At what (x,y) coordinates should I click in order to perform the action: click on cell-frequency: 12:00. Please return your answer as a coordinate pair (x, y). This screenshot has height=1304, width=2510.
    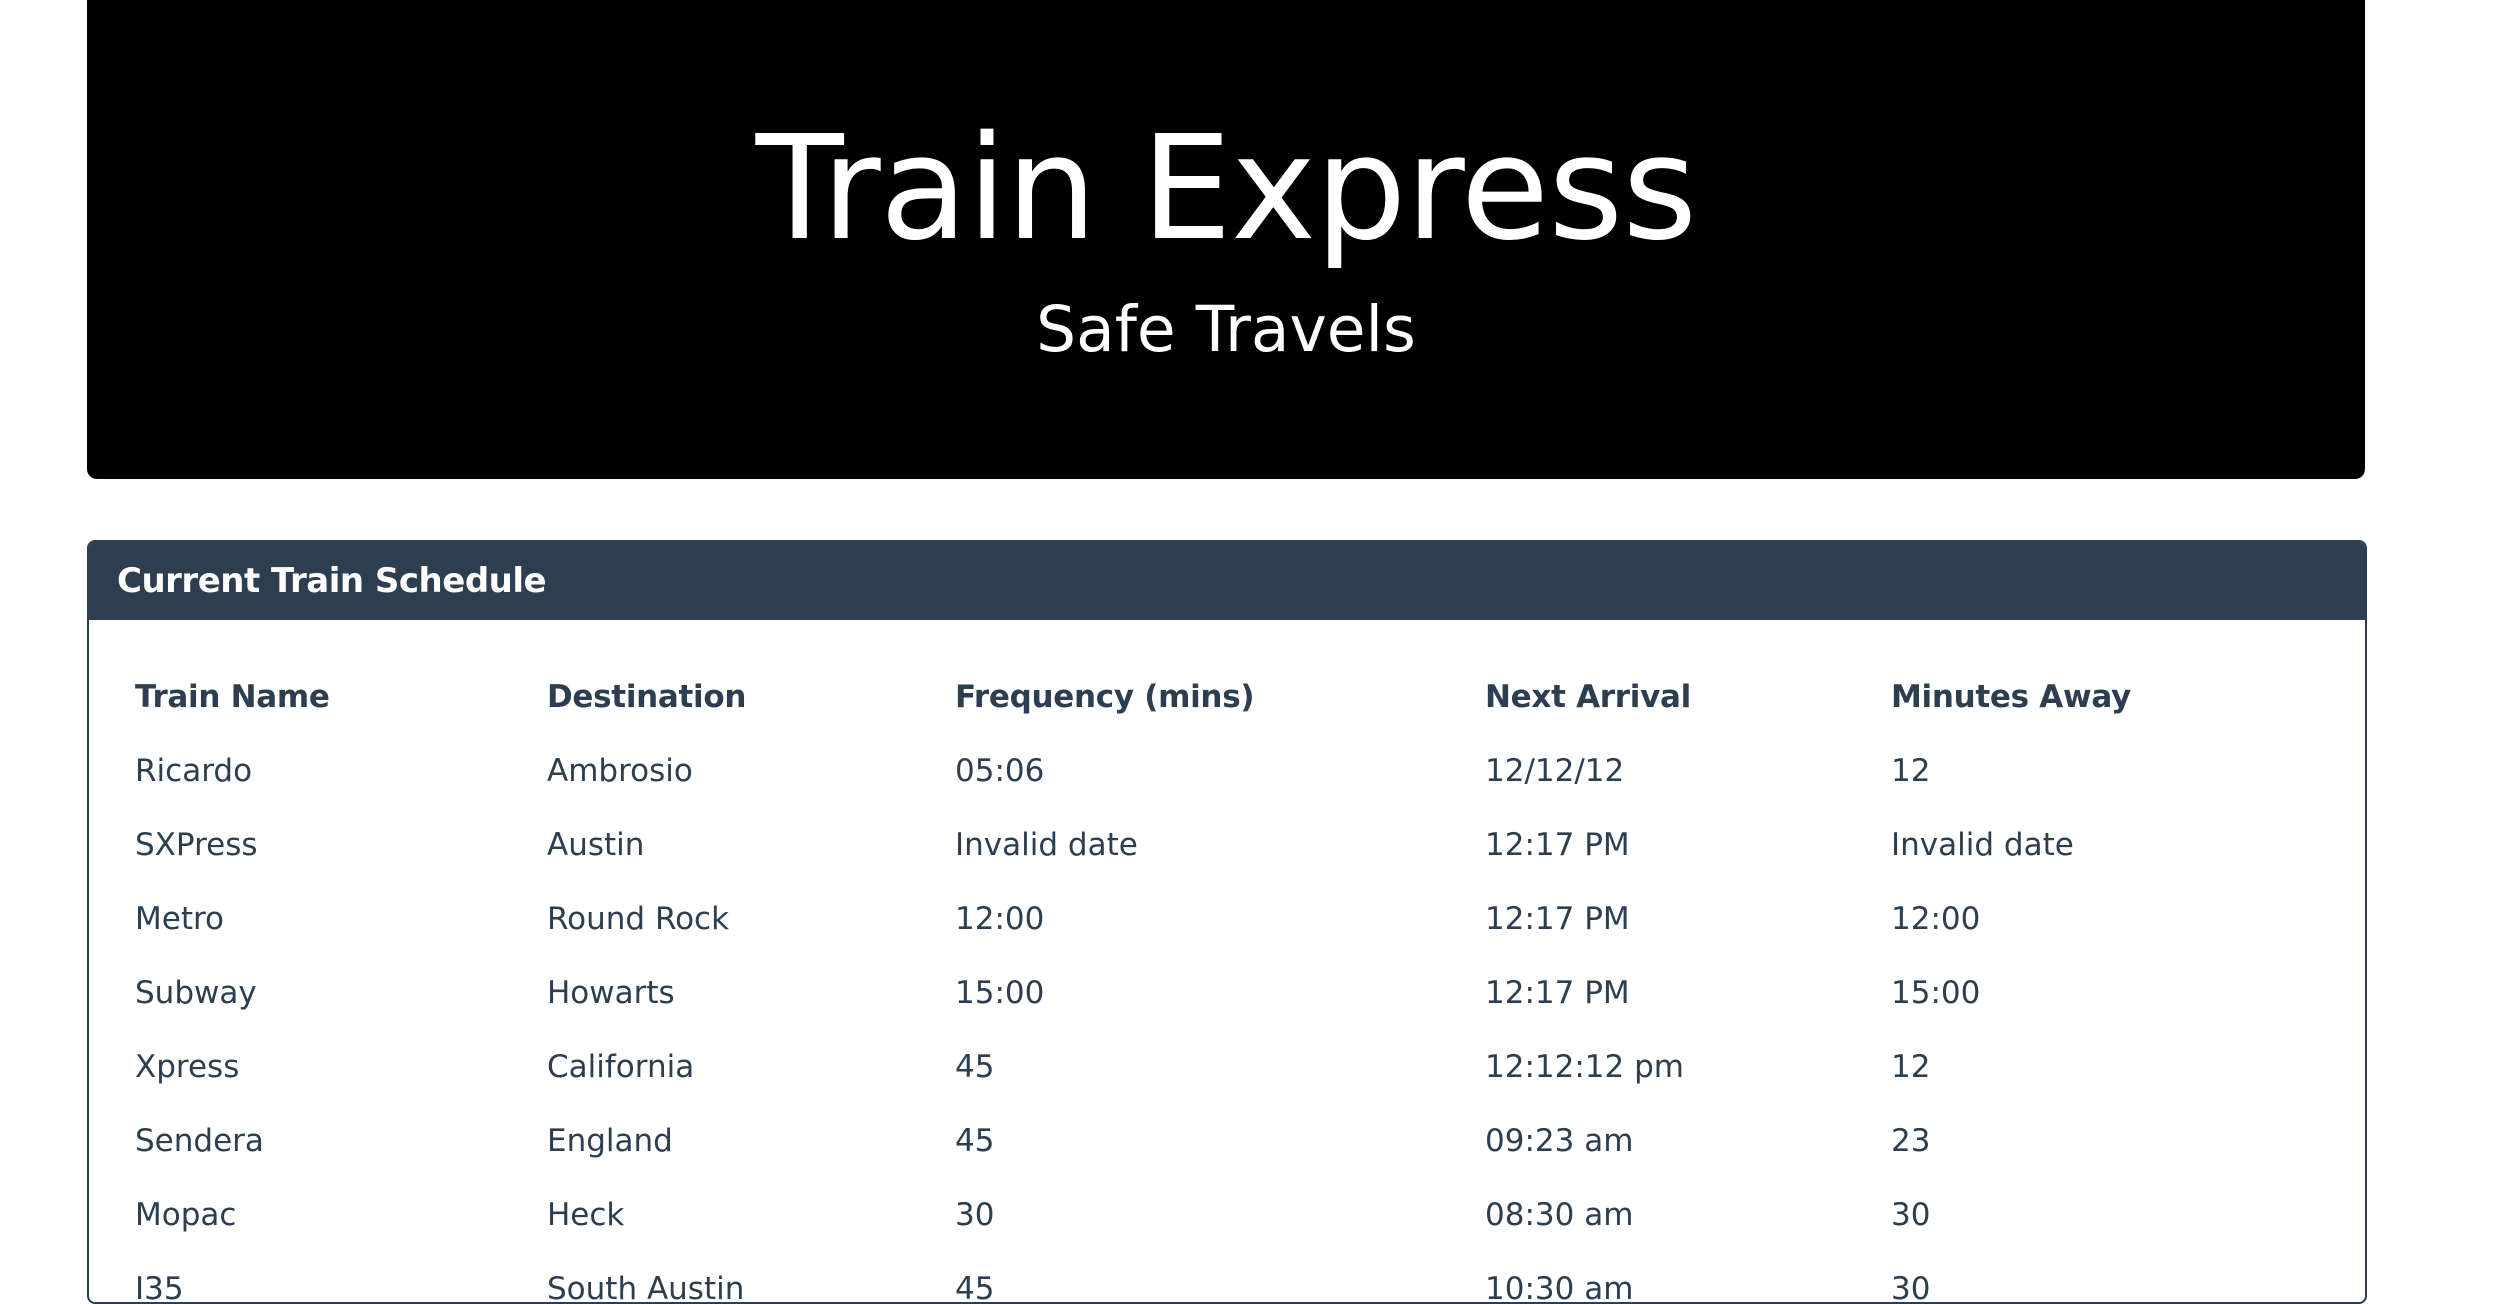
    Looking at the image, I should click on (1000, 919).